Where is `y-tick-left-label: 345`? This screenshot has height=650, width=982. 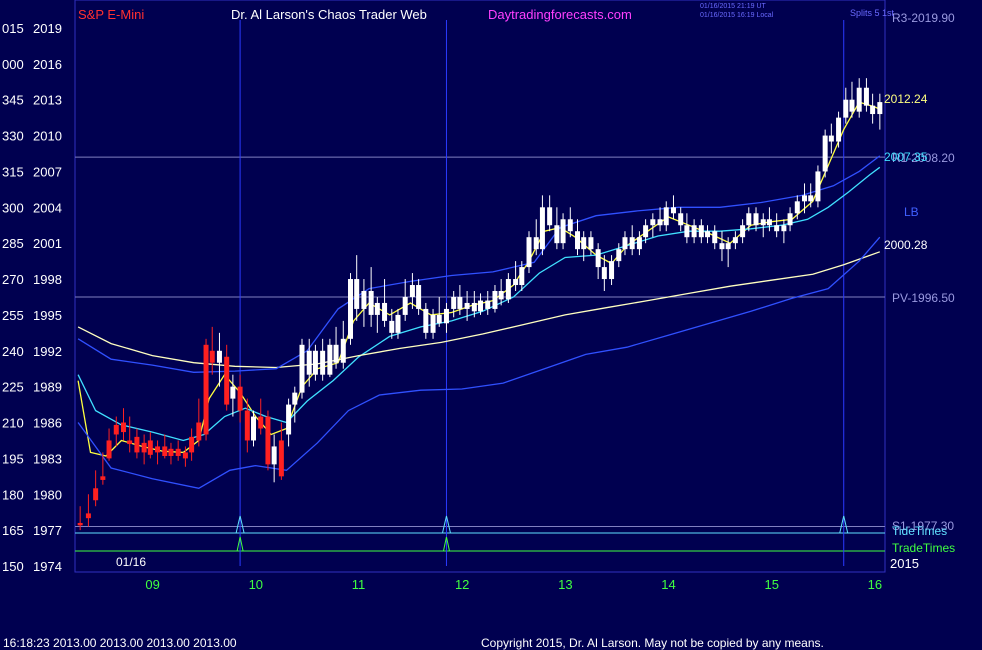 y-tick-left-label: 345 is located at coordinates (13, 100).